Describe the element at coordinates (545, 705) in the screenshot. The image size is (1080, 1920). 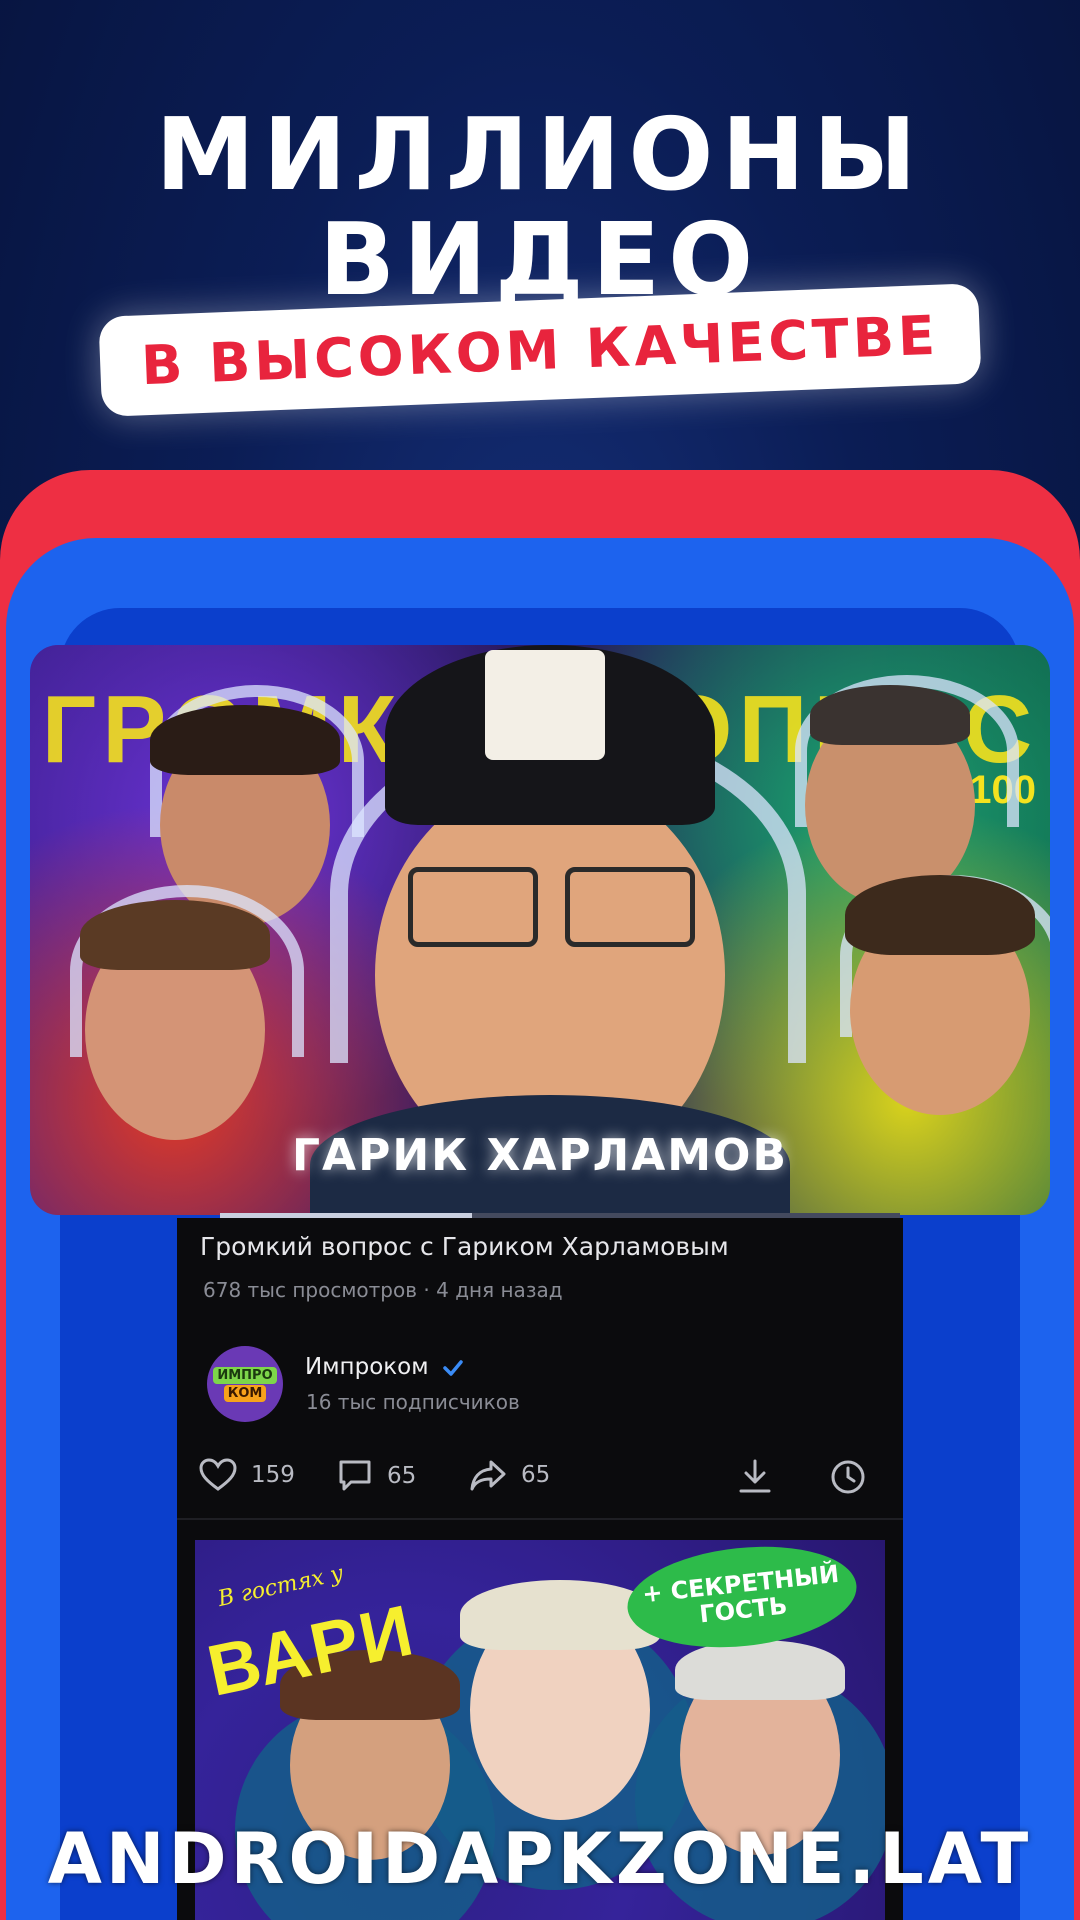
I see `cap-patch` at that location.